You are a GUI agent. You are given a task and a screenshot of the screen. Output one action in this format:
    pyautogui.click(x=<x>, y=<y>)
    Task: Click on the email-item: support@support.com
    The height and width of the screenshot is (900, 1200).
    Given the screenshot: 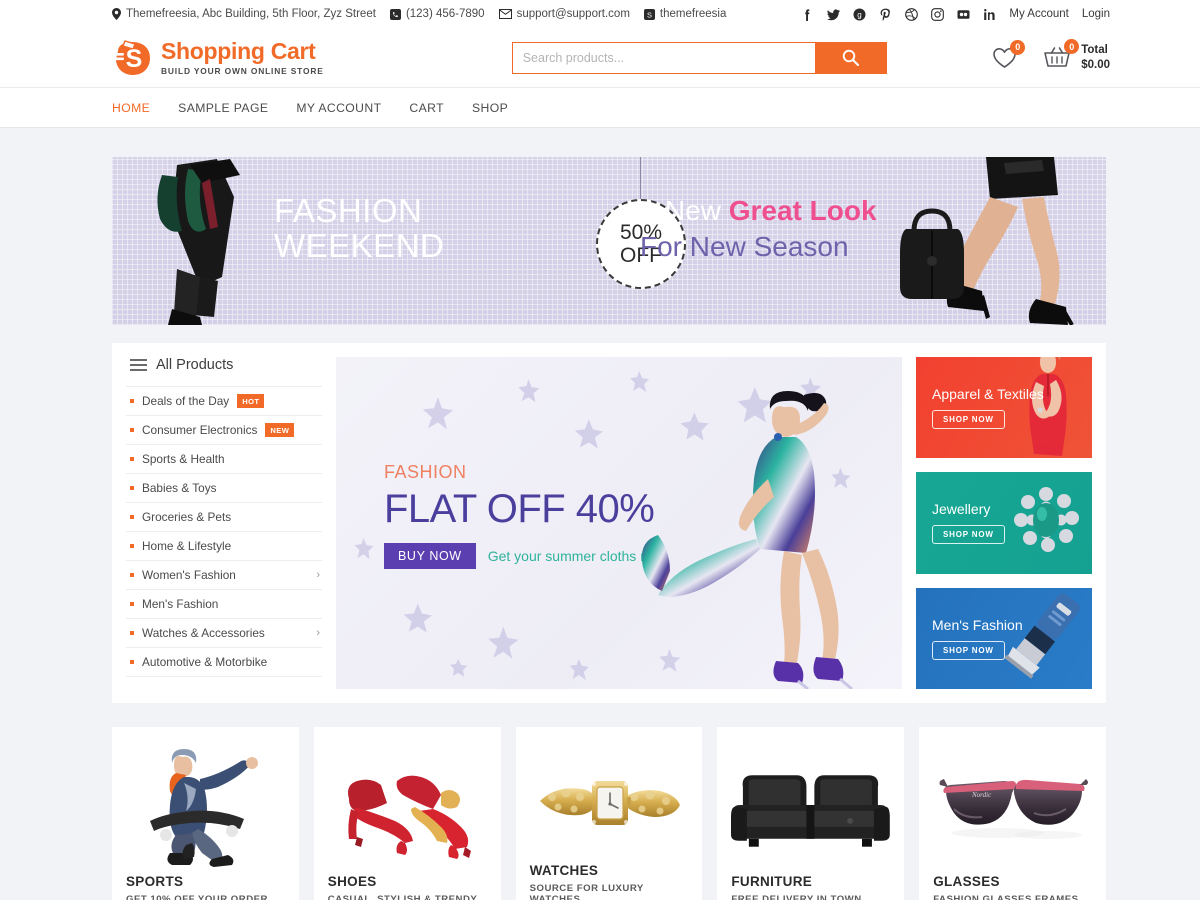 What is the action you would take?
    pyautogui.click(x=564, y=14)
    